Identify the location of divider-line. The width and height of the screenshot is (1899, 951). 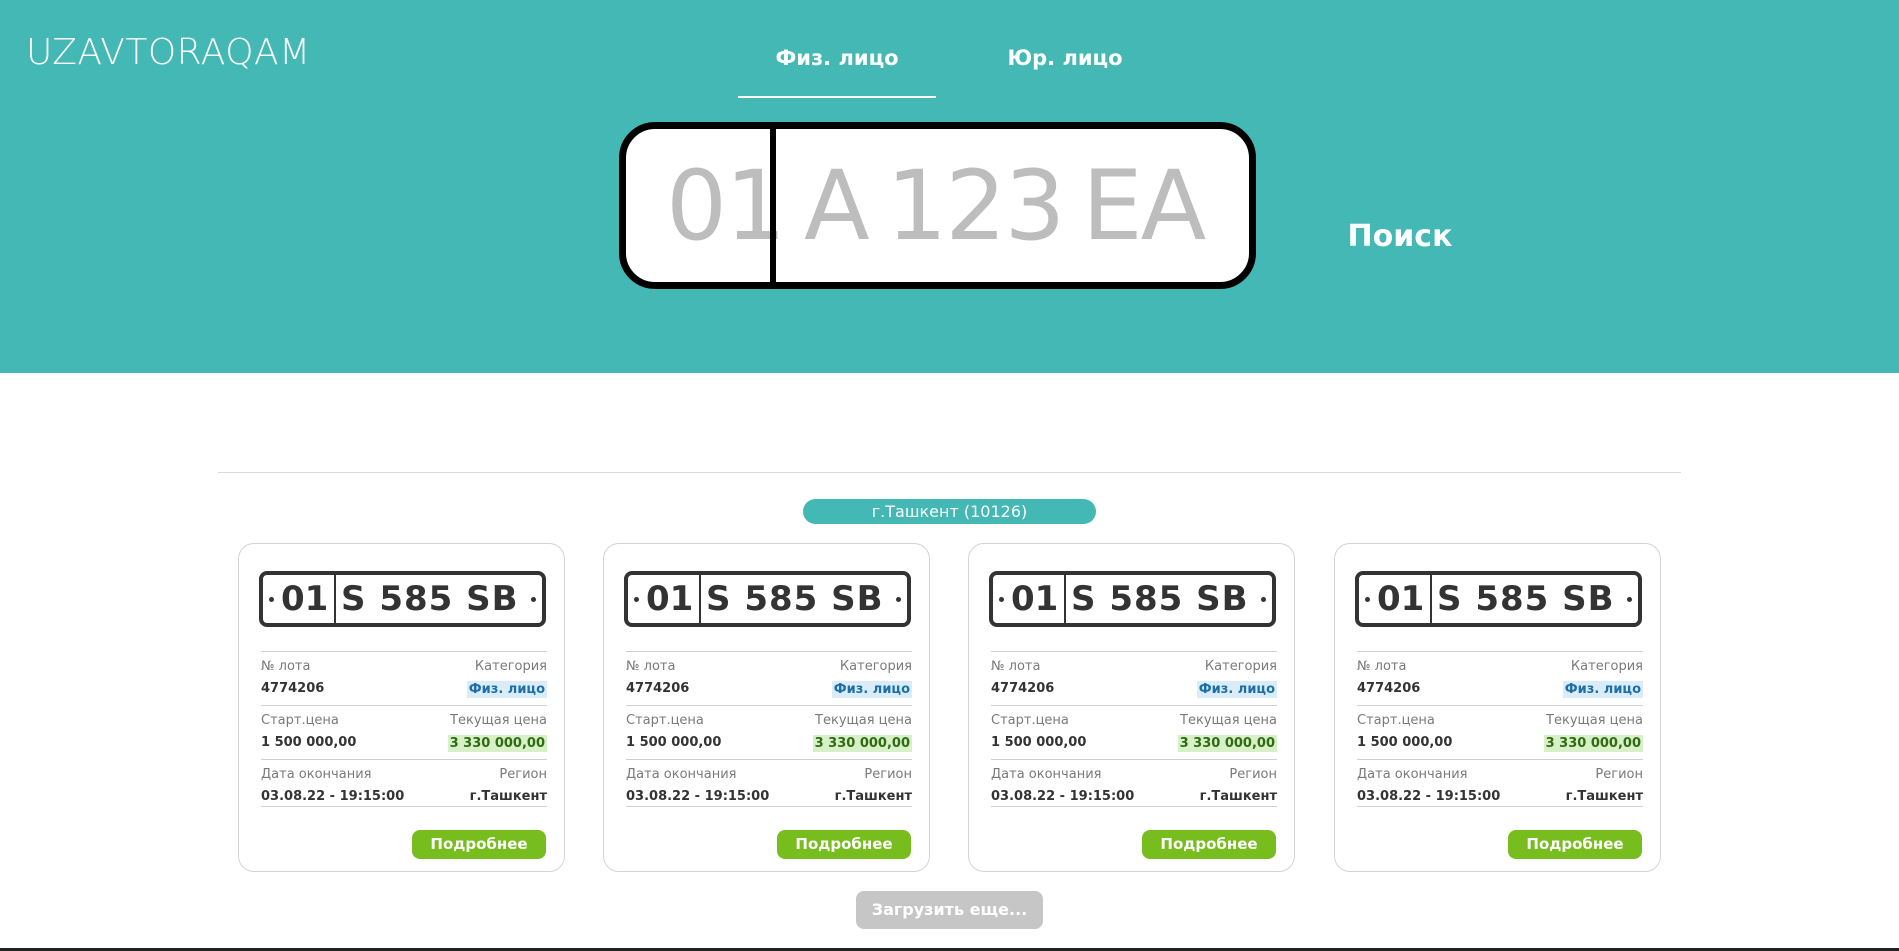
(949, 472).